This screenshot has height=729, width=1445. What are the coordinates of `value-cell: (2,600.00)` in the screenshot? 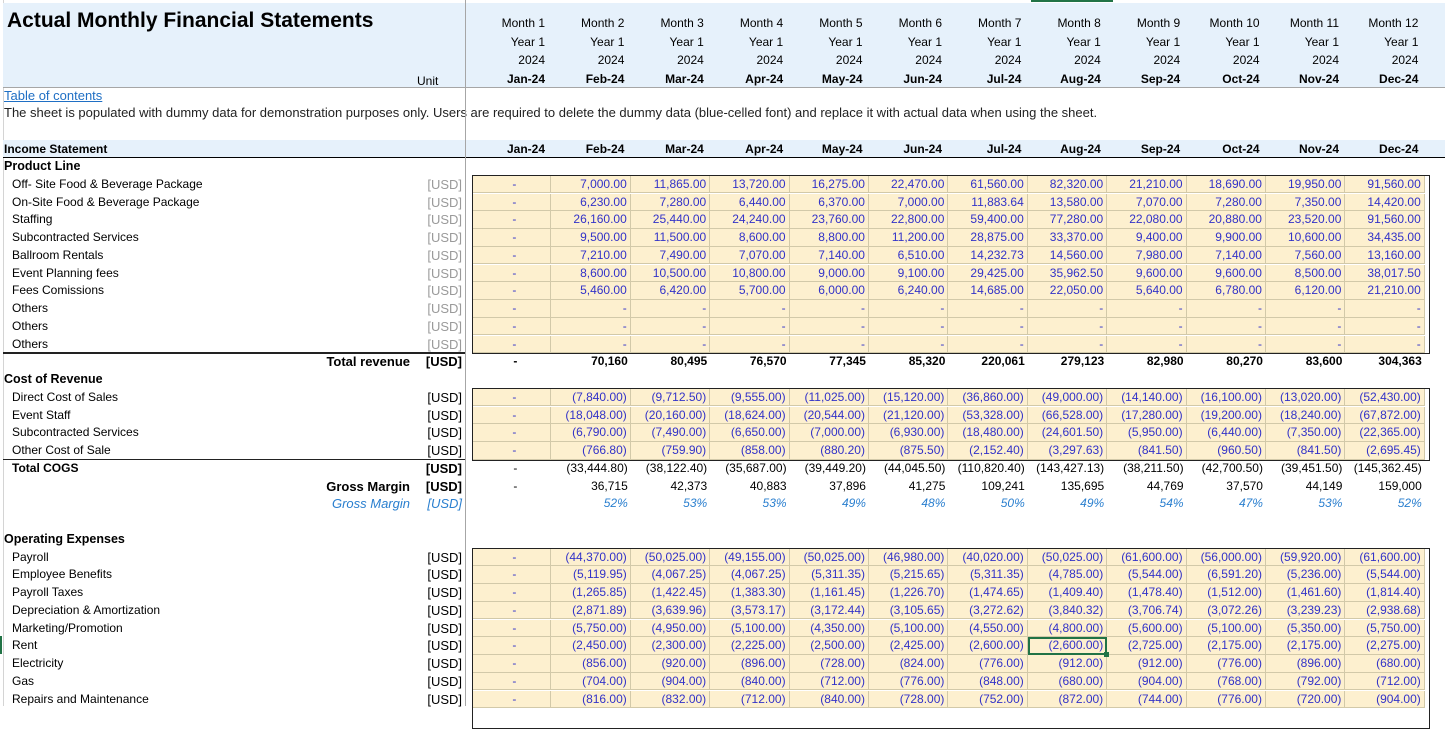 It's located at (1067, 646).